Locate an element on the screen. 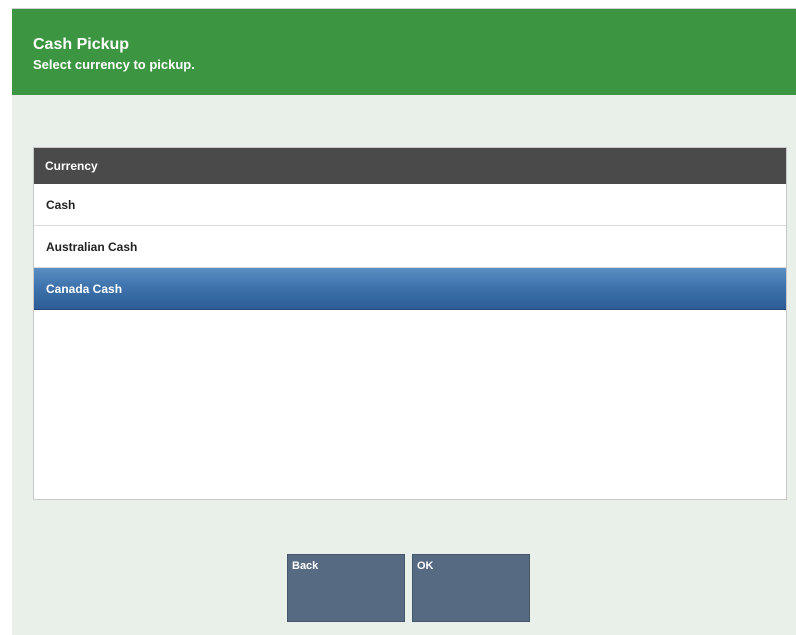 The height and width of the screenshot is (635, 796). list-item-australian-cash: Australian Cash is located at coordinates (410, 247).